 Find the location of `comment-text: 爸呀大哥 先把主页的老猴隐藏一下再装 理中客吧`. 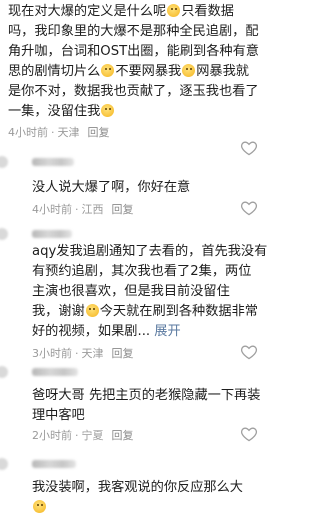

comment-text: 爸呀大哥 先把主页的老猴隐藏一下再装 理中客吧 is located at coordinates (146, 405).